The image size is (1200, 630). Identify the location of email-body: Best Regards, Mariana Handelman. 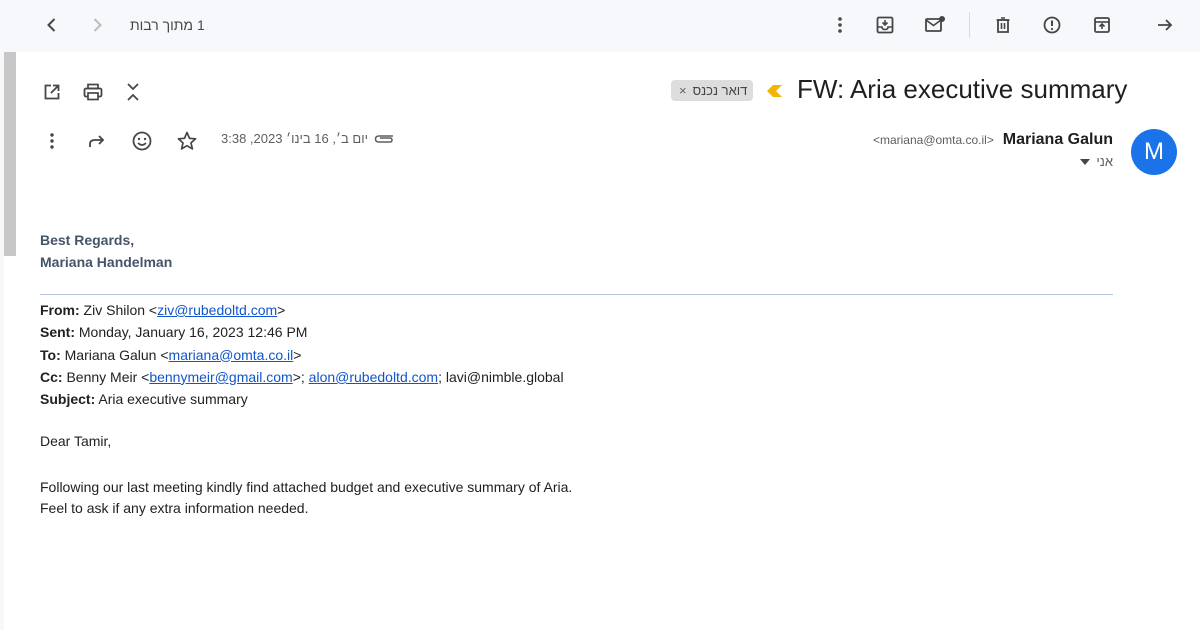
(576, 251).